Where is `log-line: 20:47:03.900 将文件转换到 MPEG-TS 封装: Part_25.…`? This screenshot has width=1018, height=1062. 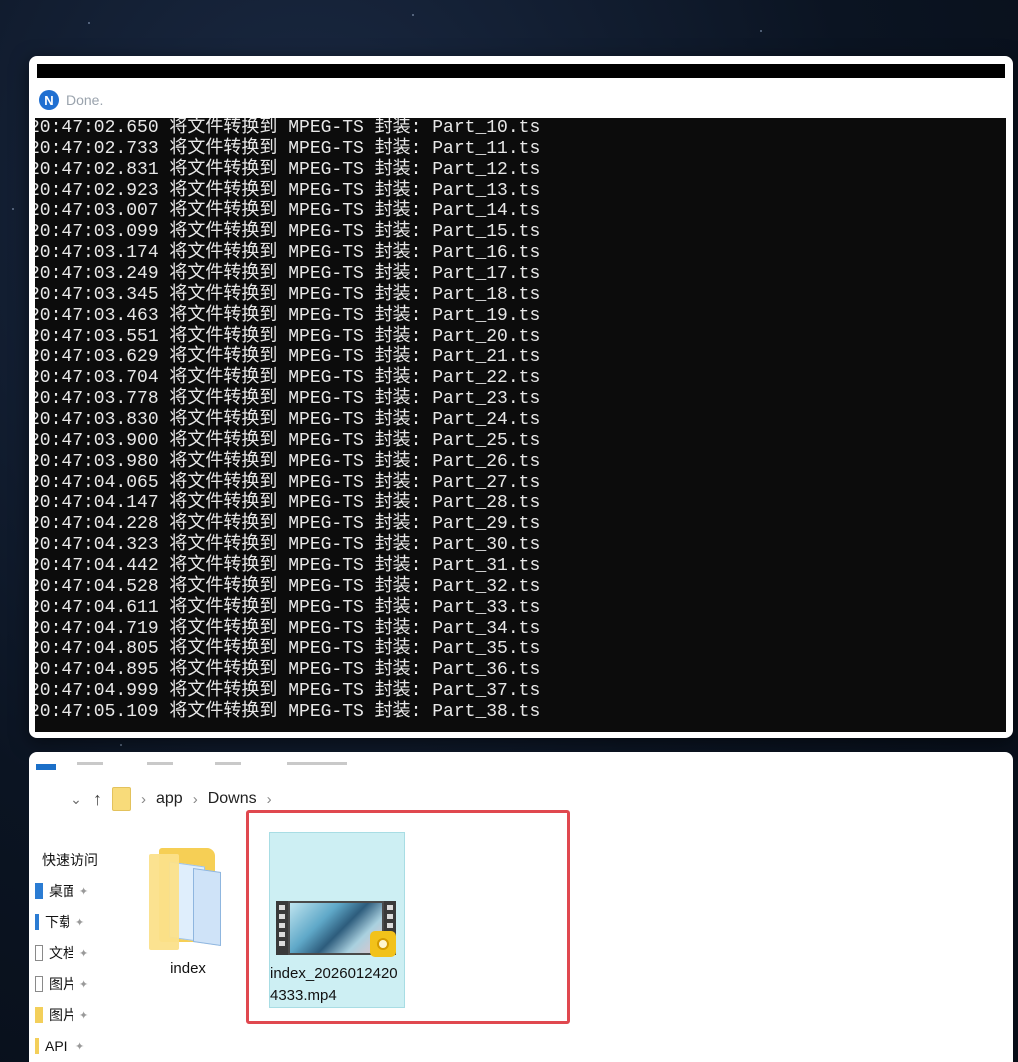
log-line: 20:47:03.900 将文件转换到 MPEG-TS 封装: Part_25.… is located at coordinates (288, 440).